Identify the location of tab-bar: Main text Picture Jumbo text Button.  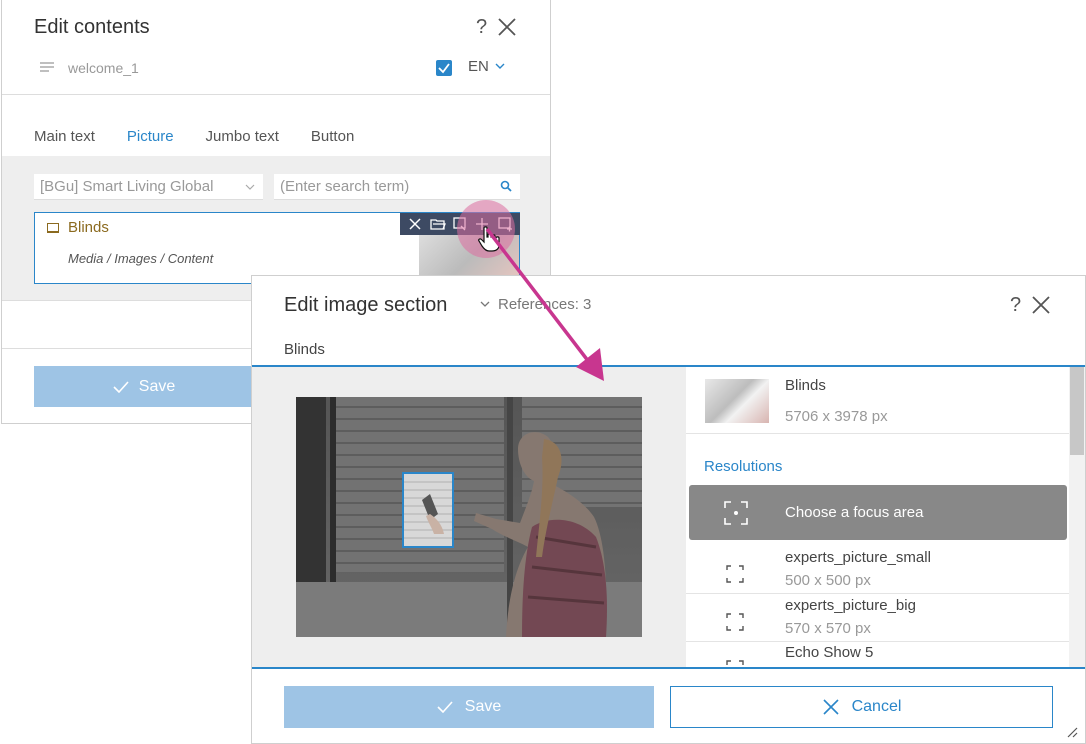
(210, 143).